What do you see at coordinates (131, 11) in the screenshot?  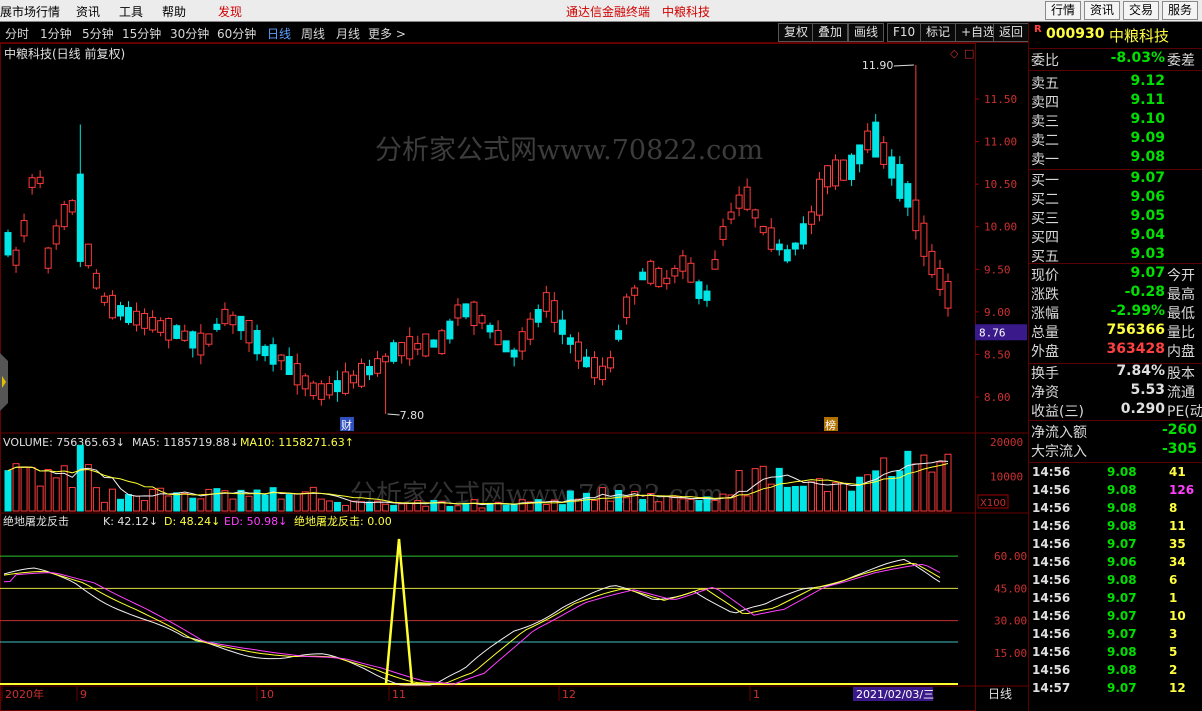 I see `menu-item-2: 工具` at bounding box center [131, 11].